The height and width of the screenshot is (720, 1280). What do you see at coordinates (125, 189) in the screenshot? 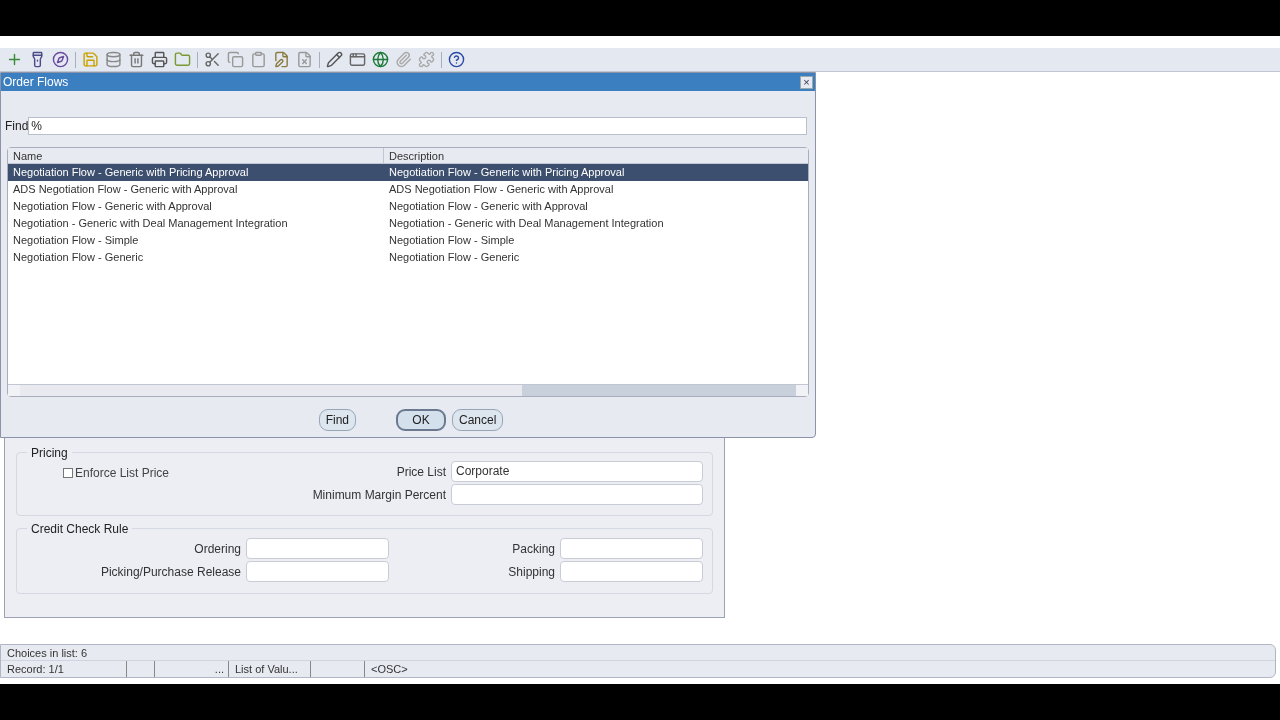
I see `name-cell-text: ADS Negotiation Flow - Generic with Approval` at bounding box center [125, 189].